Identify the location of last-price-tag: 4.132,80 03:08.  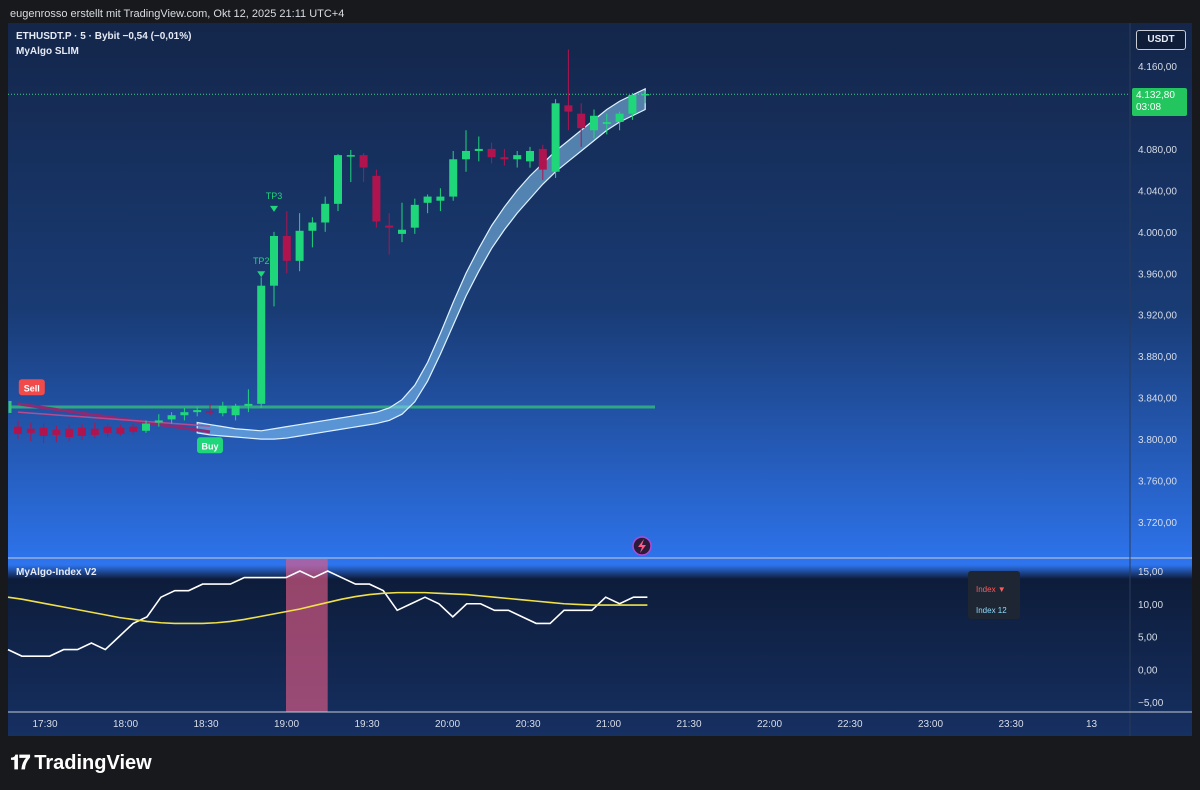
(1159, 102).